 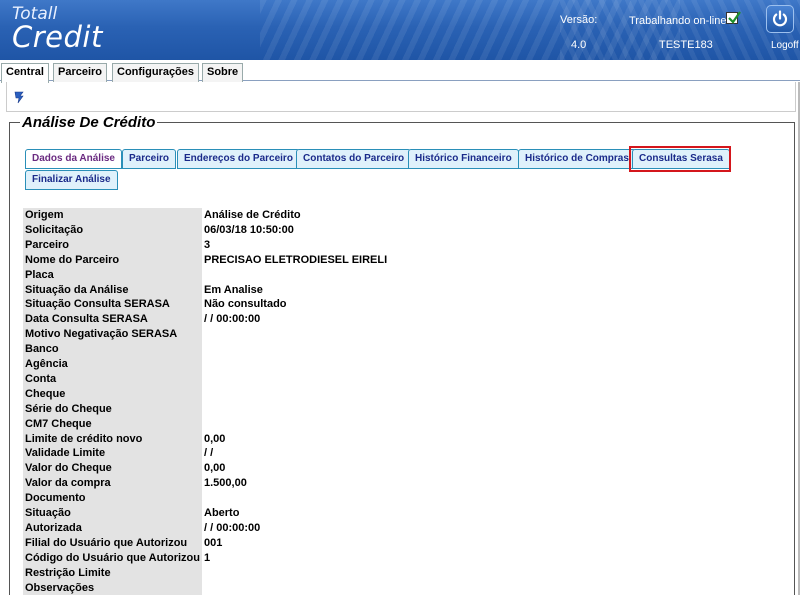 What do you see at coordinates (112, 469) in the screenshot?
I see `field-label: Valor do Cheque` at bounding box center [112, 469].